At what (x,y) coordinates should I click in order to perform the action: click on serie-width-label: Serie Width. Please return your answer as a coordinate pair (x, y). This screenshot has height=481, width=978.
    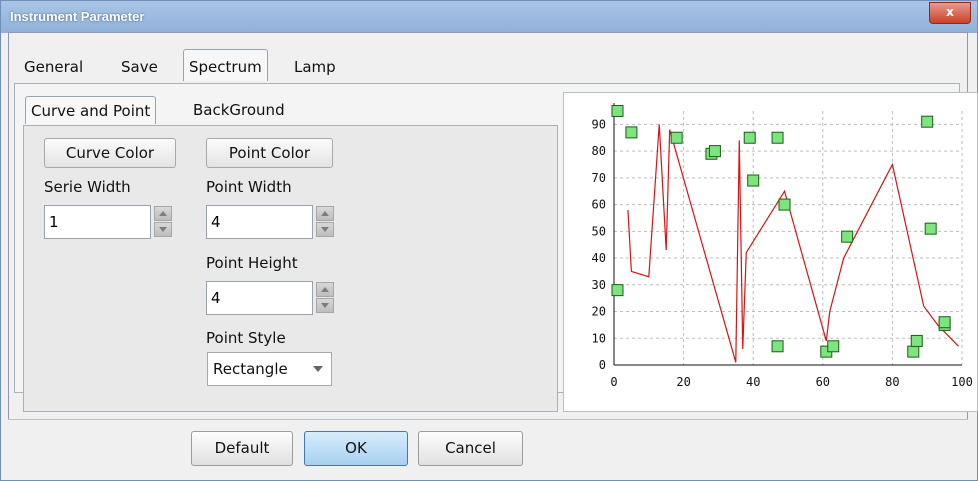
    Looking at the image, I should click on (87, 187).